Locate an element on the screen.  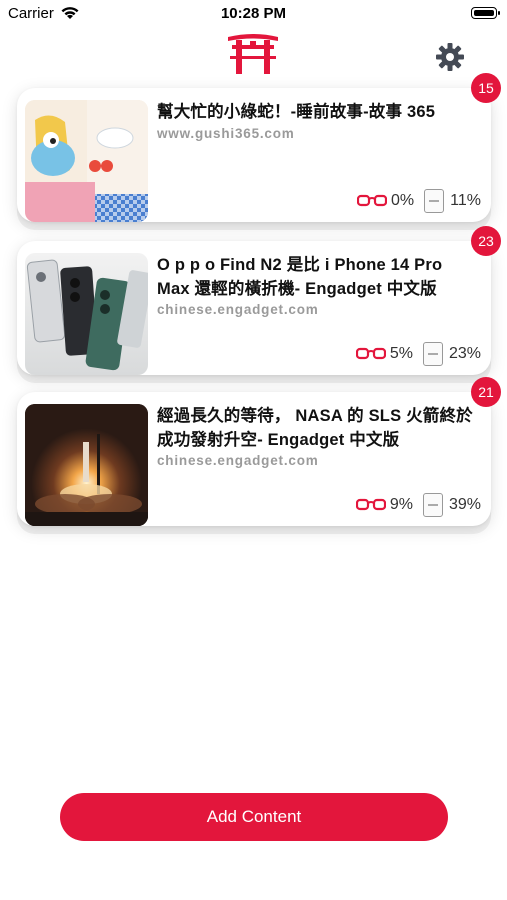
read-percentage: 0% is located at coordinates (403, 200).